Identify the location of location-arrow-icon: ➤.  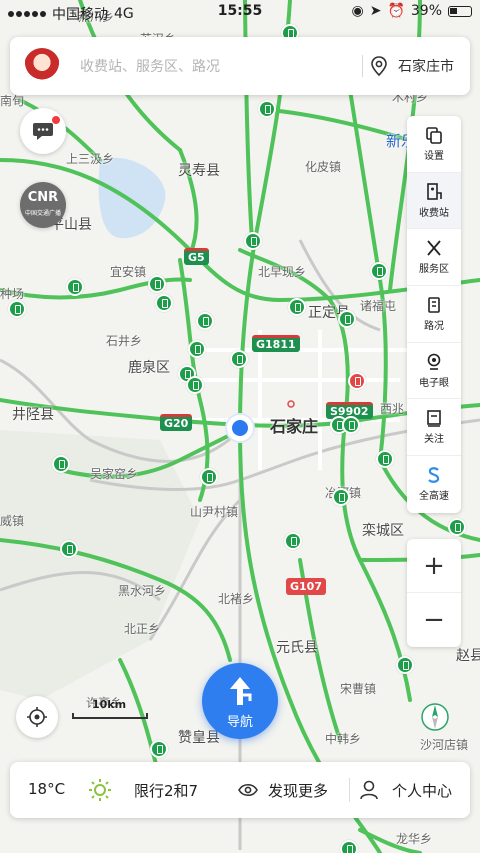
(375, 11).